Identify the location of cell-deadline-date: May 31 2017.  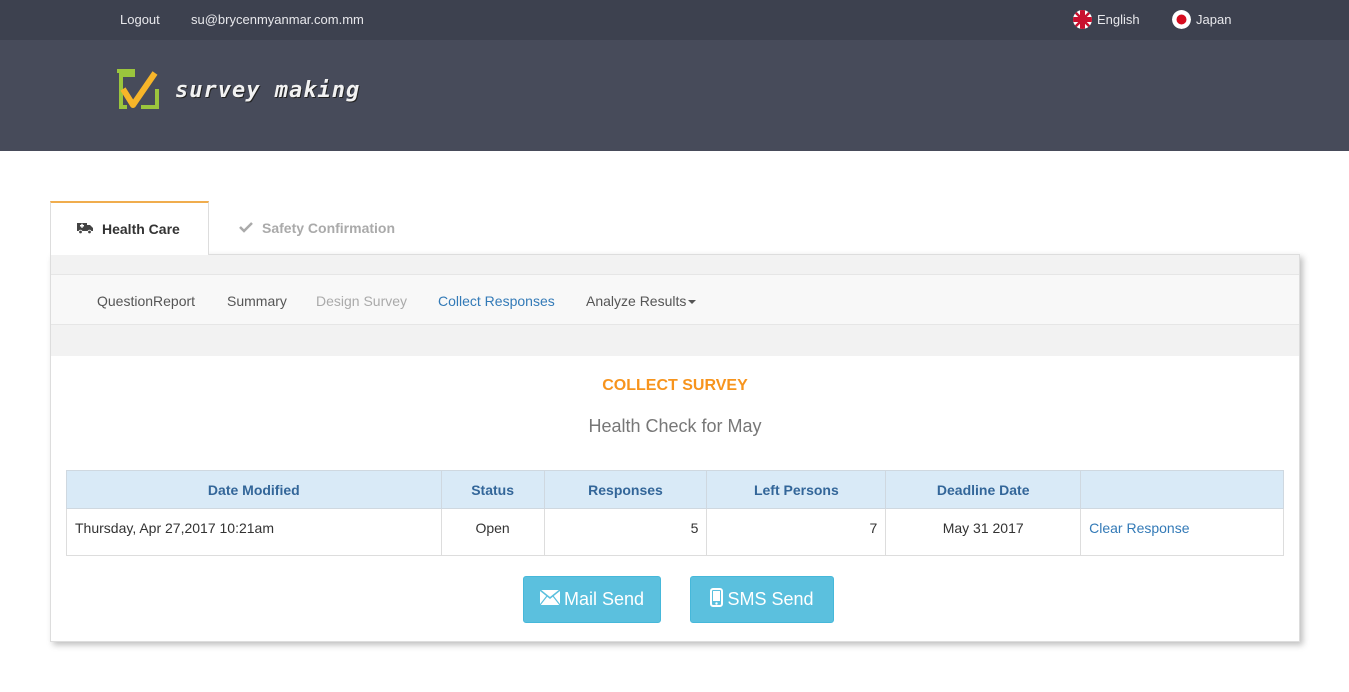
(983, 532).